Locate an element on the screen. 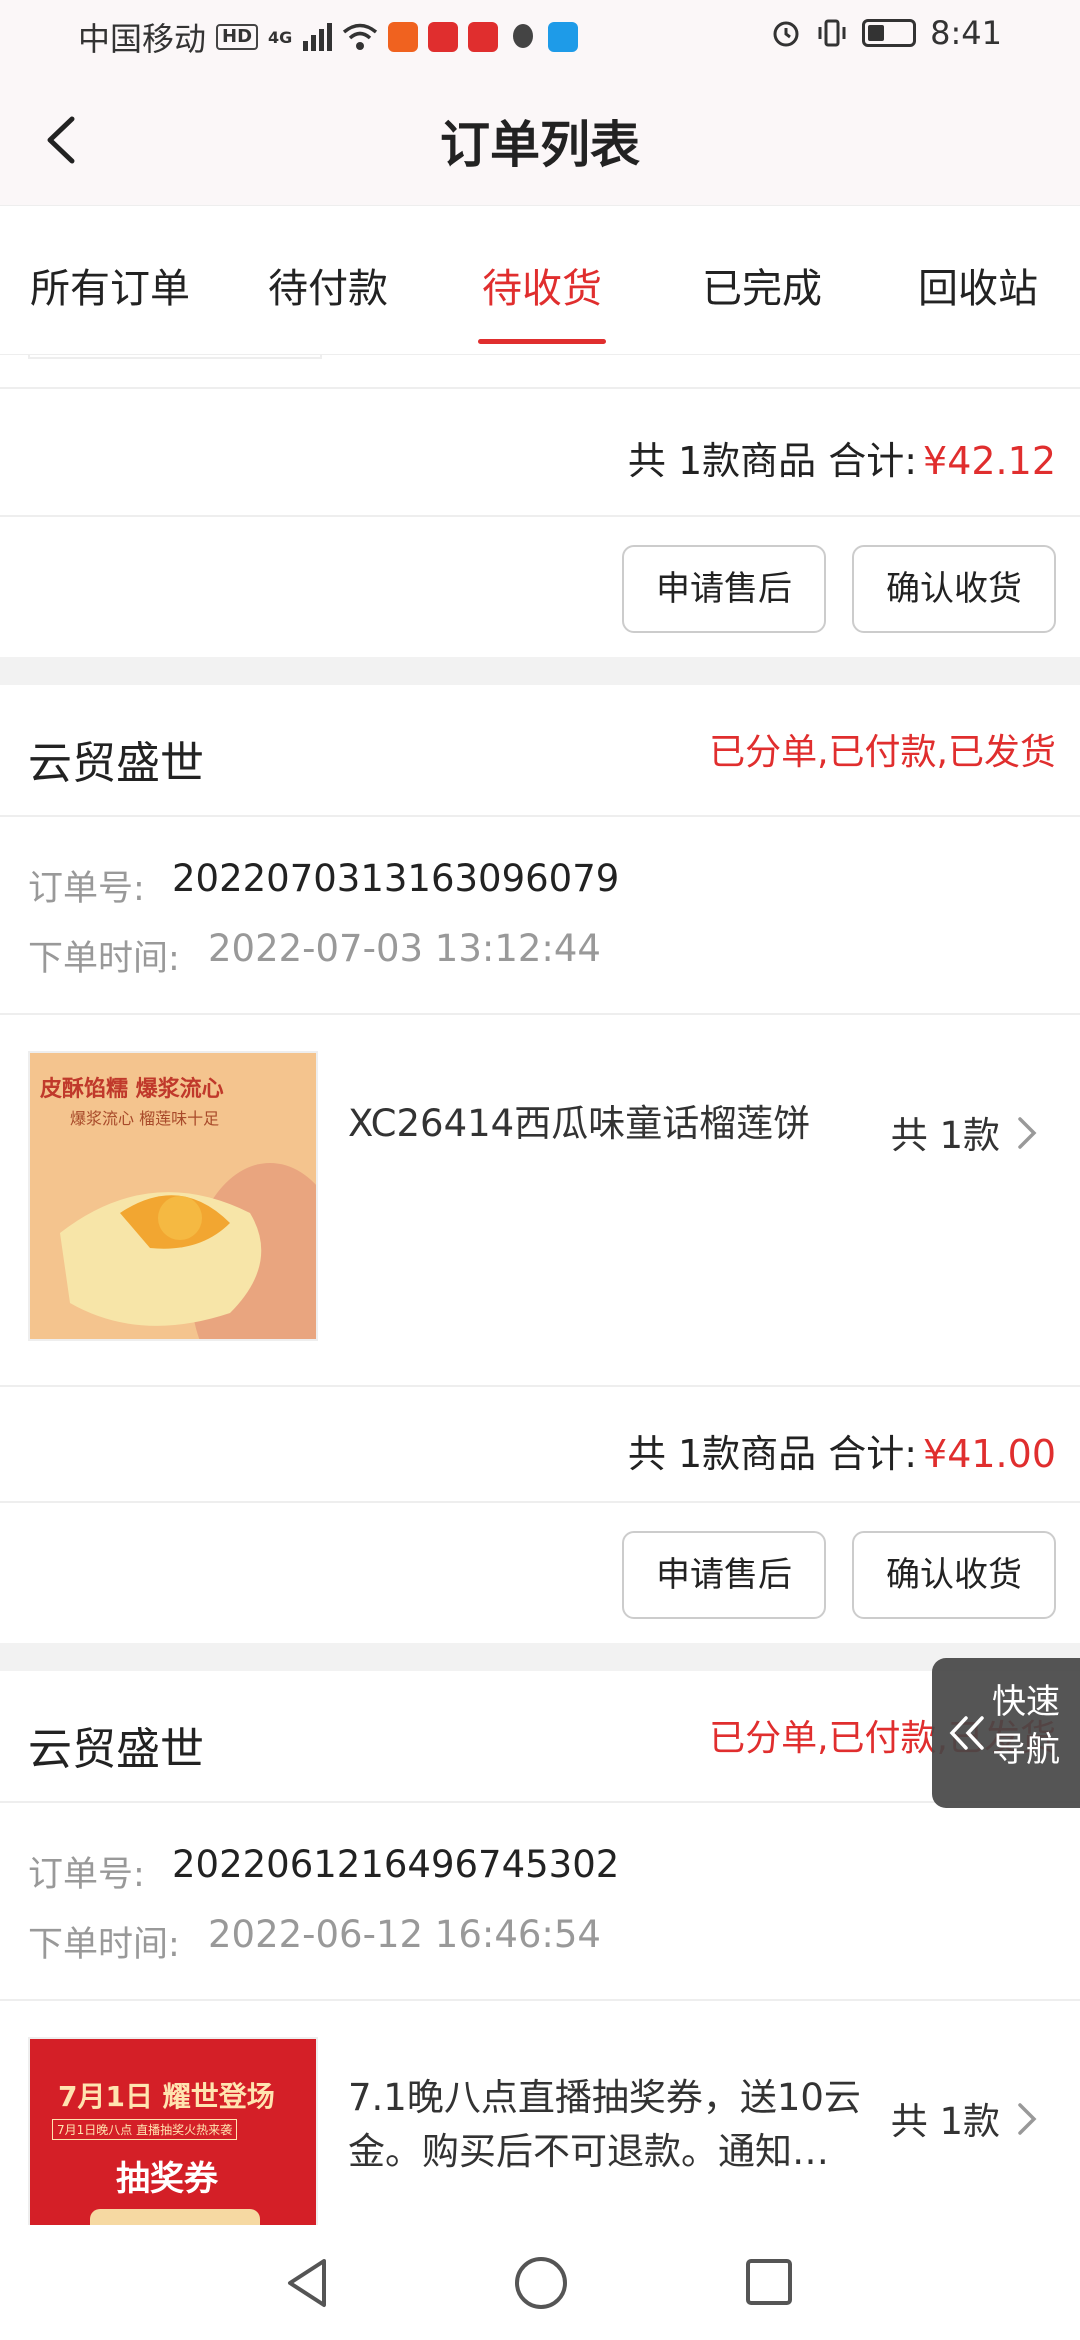 This screenshot has width=1080, height=2340. download-app-icon is located at coordinates (403, 37).